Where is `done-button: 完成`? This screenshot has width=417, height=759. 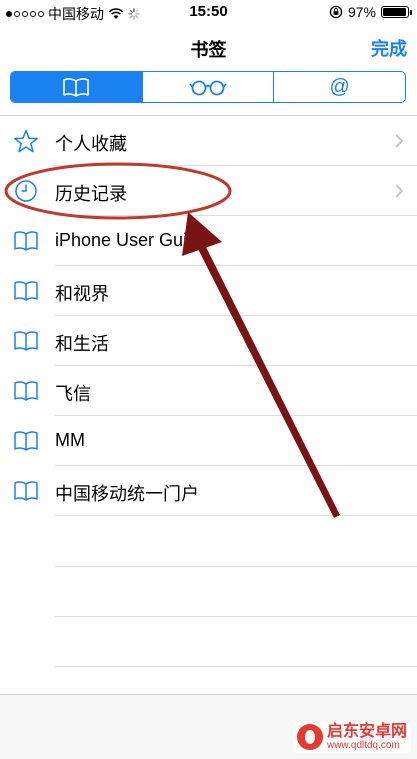 done-button: 完成 is located at coordinates (389, 48).